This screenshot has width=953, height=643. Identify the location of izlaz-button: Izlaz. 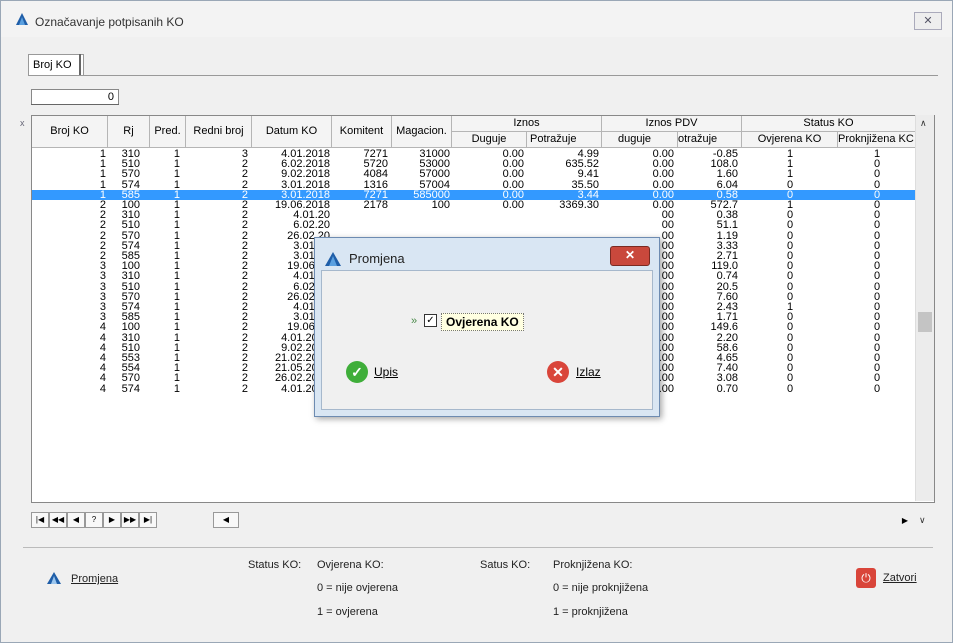
(588, 372).